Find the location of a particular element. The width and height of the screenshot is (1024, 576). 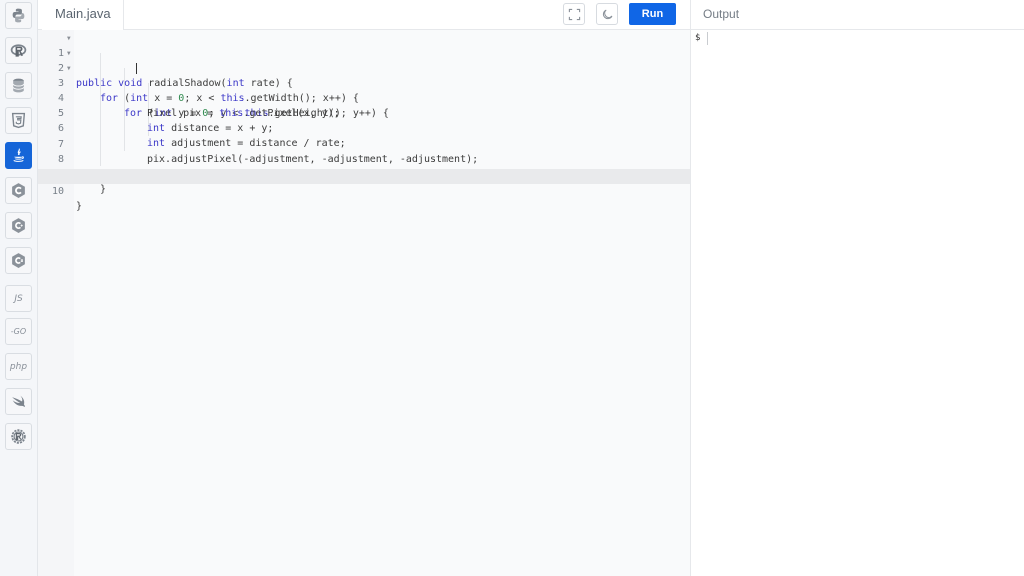

rust-icon is located at coordinates (18, 436).